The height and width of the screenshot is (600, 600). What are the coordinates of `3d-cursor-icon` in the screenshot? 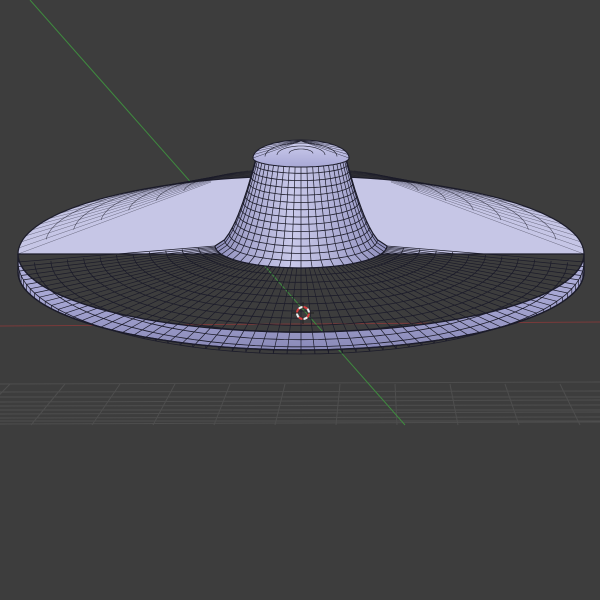 It's located at (303, 313).